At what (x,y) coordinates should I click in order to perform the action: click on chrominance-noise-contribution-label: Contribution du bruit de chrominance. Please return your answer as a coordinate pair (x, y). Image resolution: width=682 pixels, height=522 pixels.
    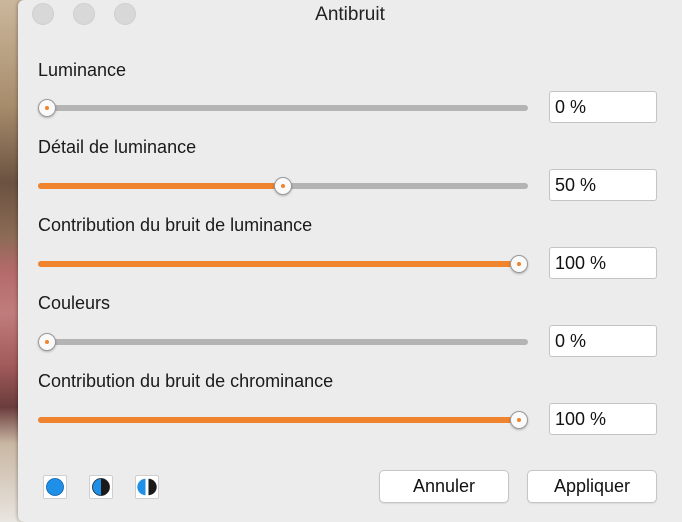
    Looking at the image, I should click on (186, 381).